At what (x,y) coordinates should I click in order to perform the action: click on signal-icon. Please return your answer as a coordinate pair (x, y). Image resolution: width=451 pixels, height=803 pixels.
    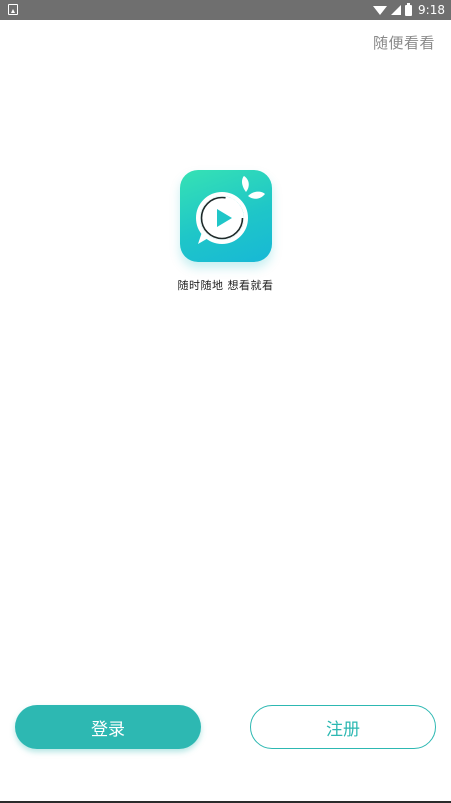
    Looking at the image, I should click on (396, 10).